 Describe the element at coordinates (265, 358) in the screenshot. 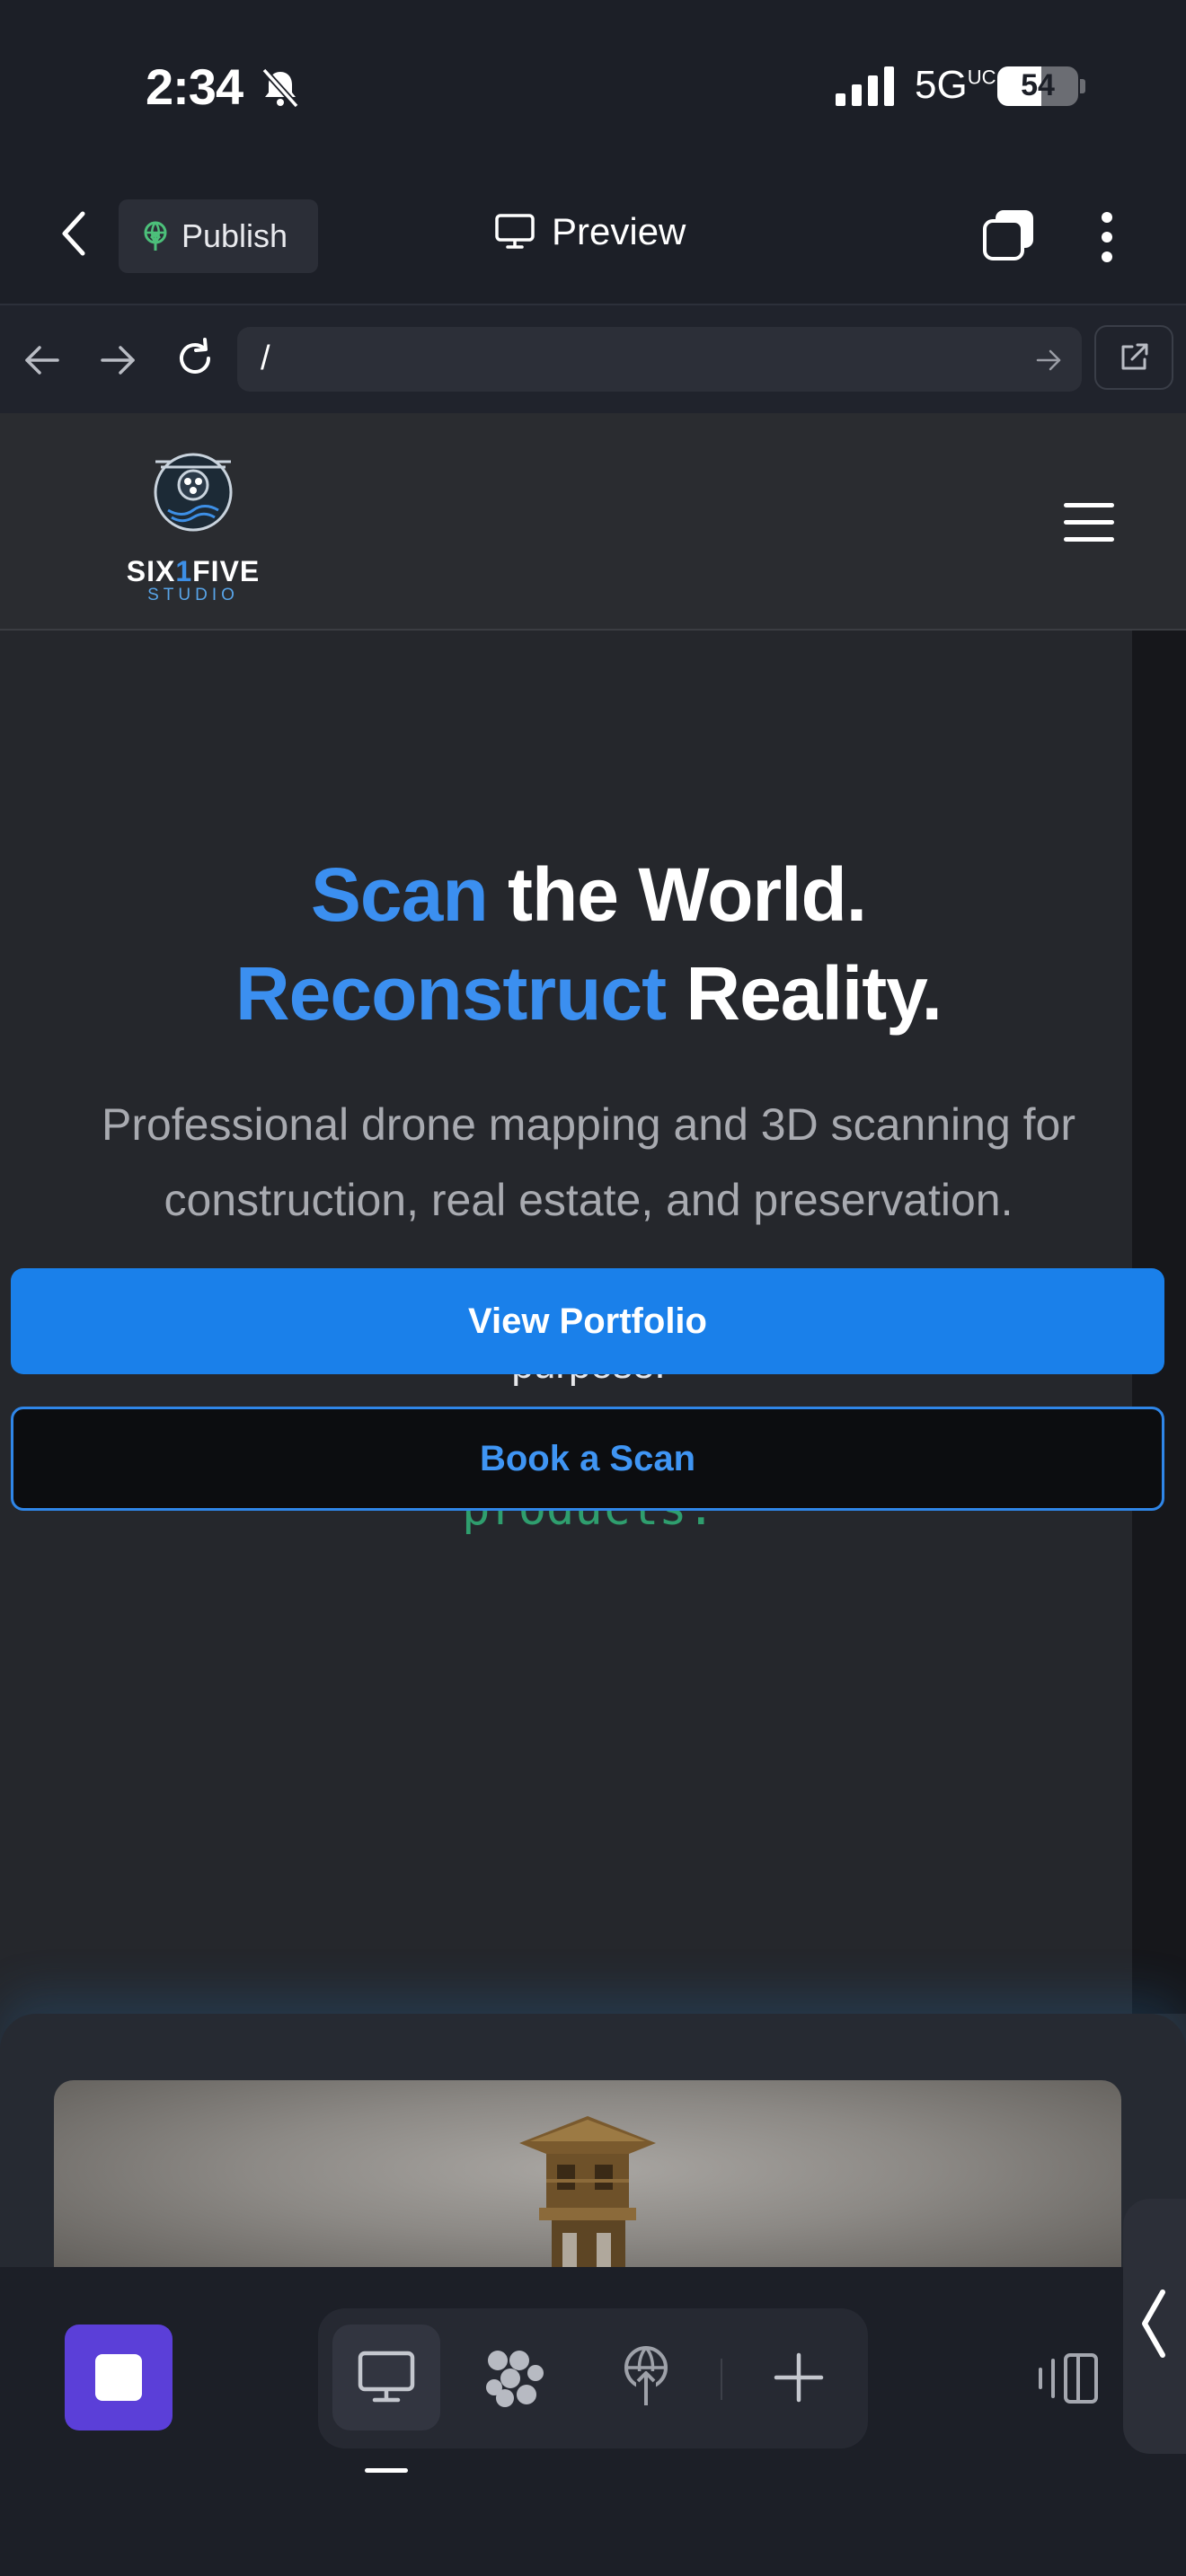

I see `url-text: /` at that location.